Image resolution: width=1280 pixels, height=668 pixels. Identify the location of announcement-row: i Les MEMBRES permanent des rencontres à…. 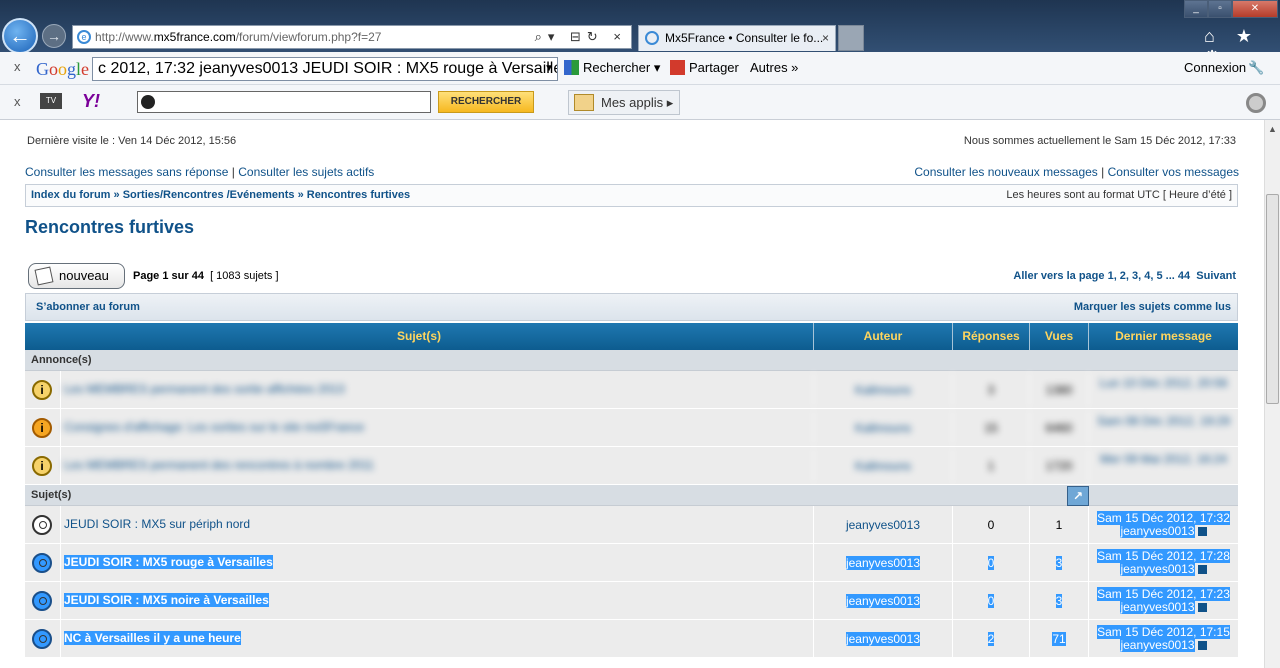
(631, 466).